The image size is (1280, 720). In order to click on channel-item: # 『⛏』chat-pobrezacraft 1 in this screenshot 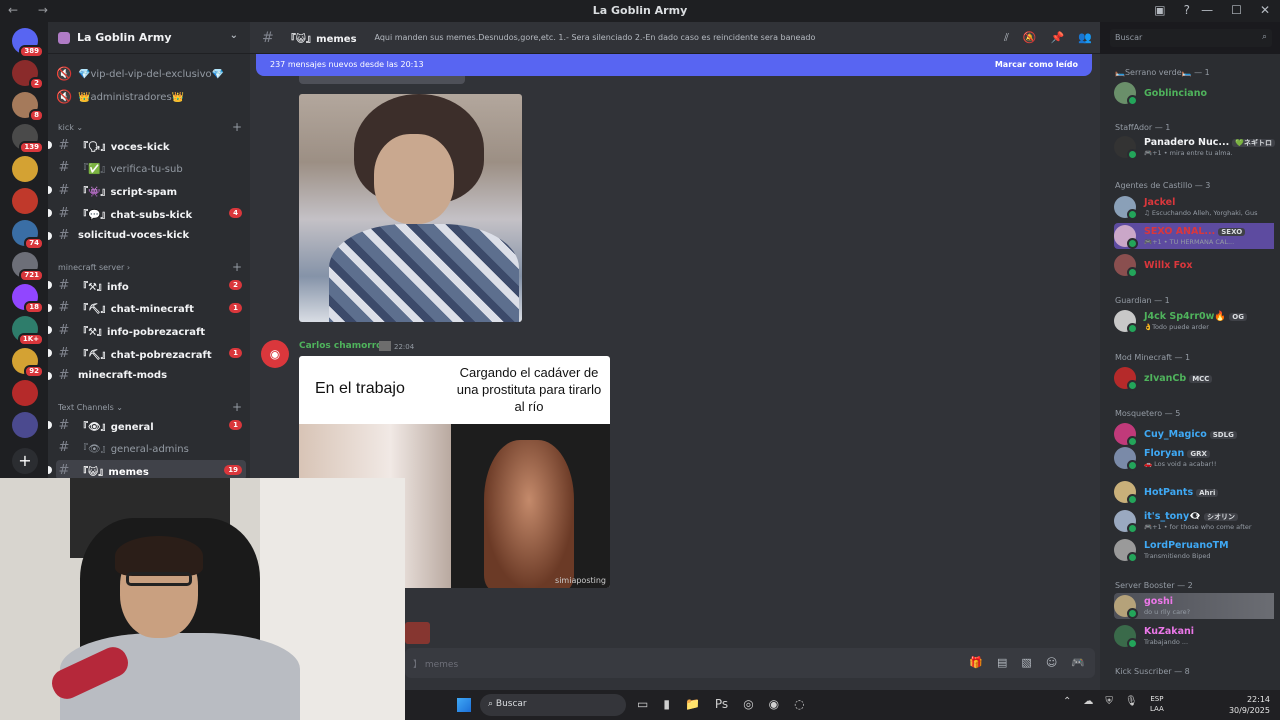, I will do `click(147, 353)`.